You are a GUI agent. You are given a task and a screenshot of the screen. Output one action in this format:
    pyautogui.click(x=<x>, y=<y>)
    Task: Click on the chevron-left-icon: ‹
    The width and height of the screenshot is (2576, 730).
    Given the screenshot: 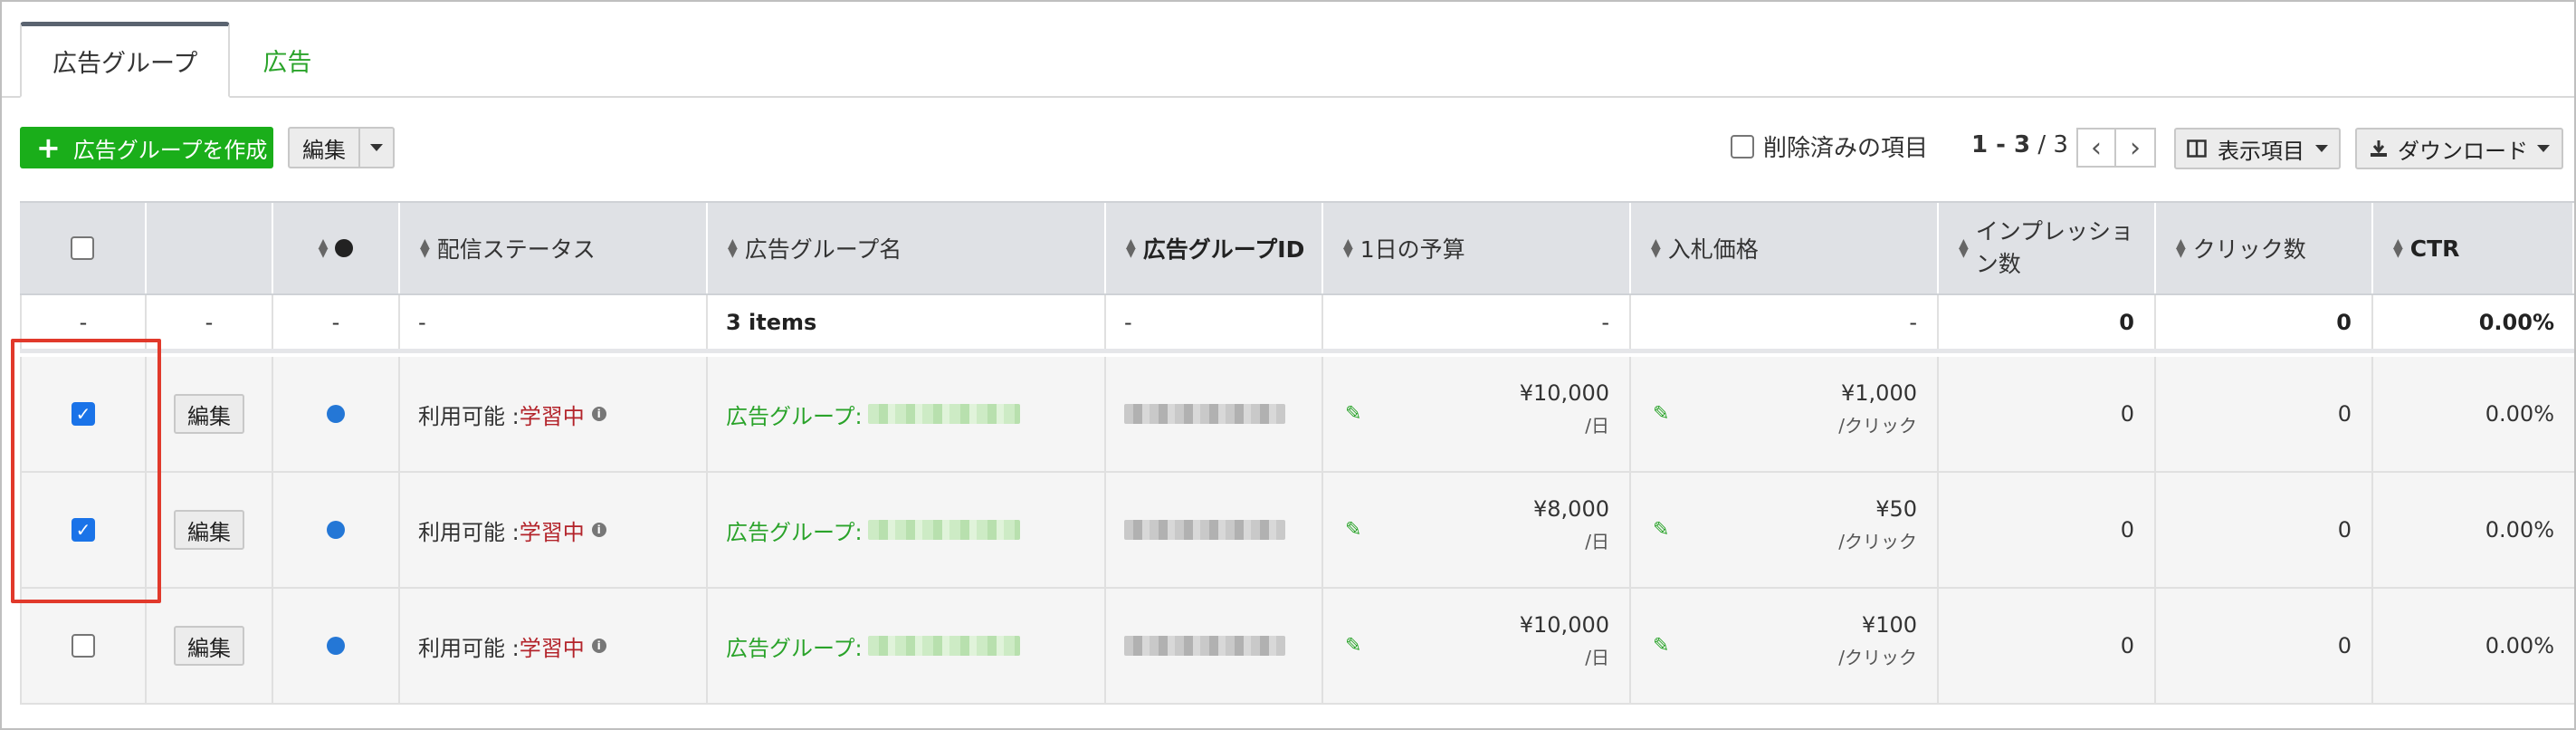 What is the action you would take?
    pyautogui.click(x=2096, y=147)
    